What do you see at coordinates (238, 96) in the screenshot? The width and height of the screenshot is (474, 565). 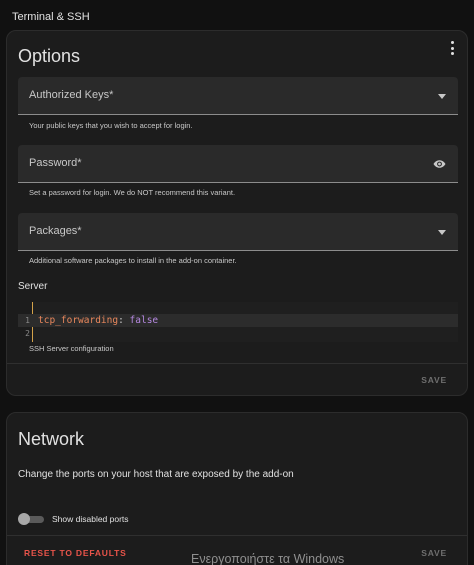 I see `authorized-keys-field: Authorized Keys*` at bounding box center [238, 96].